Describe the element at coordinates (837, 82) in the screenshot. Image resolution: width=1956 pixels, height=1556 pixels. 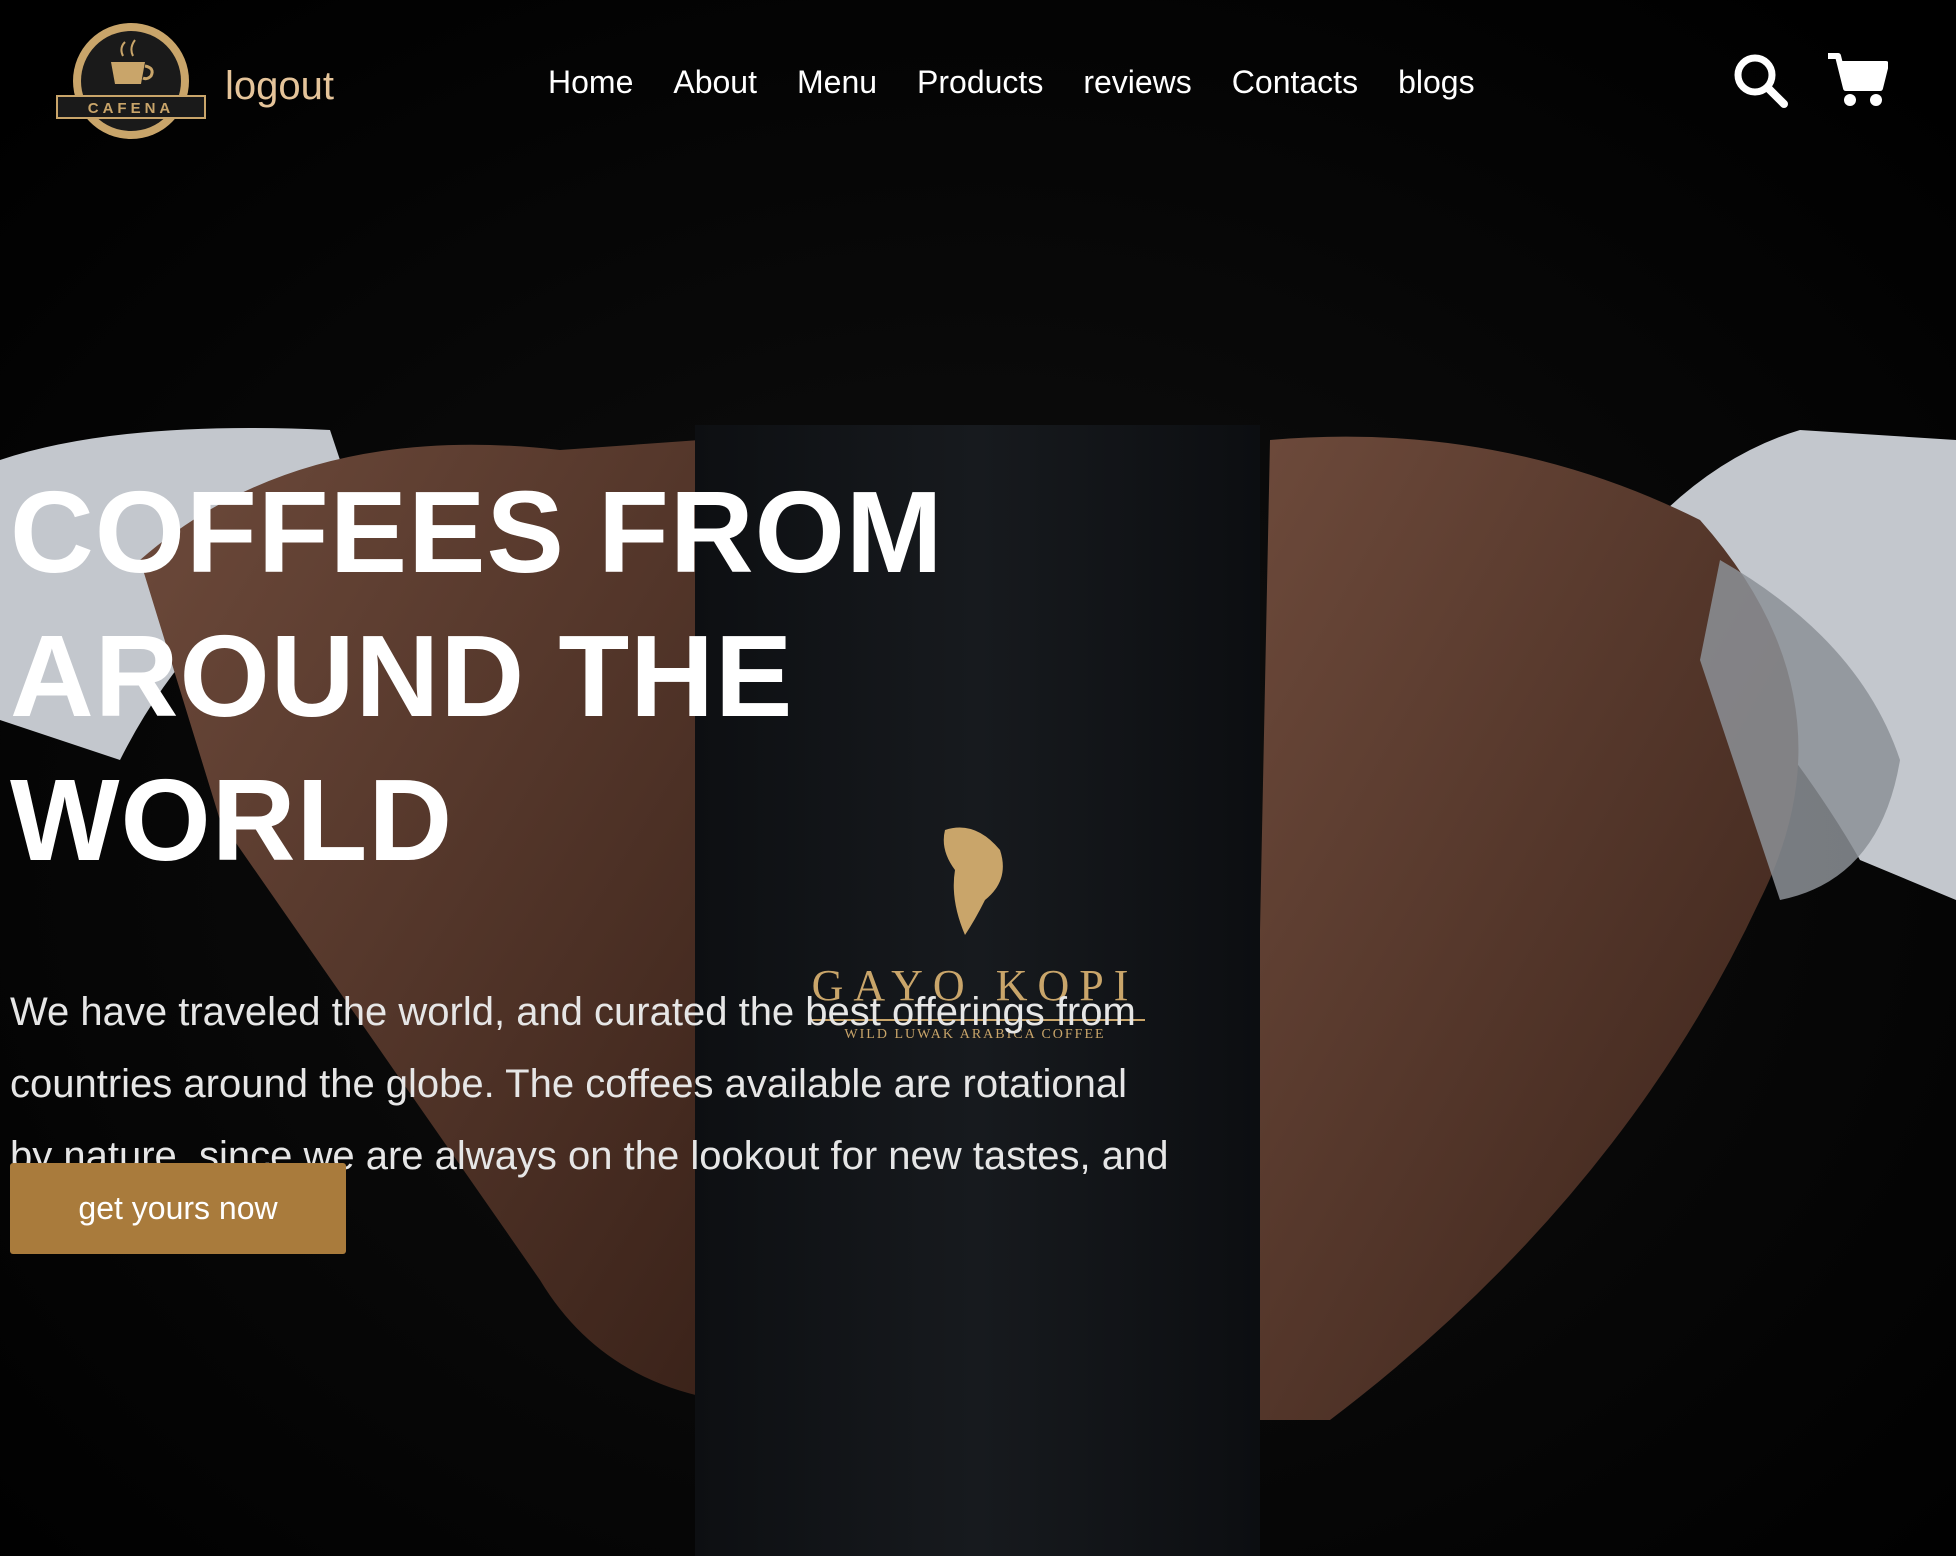
I see `nav-menu: Menu` at that location.